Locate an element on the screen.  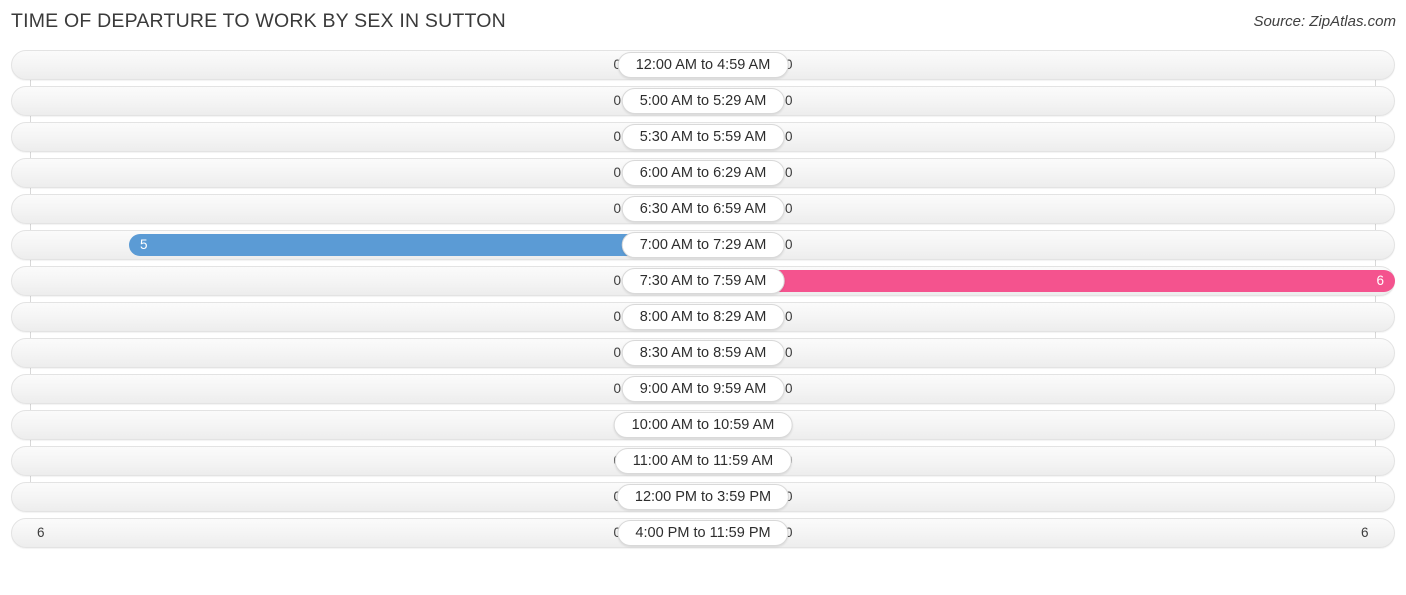
row-category-label: 11:00 AM to 11:59 AM is located at coordinates (703, 461).